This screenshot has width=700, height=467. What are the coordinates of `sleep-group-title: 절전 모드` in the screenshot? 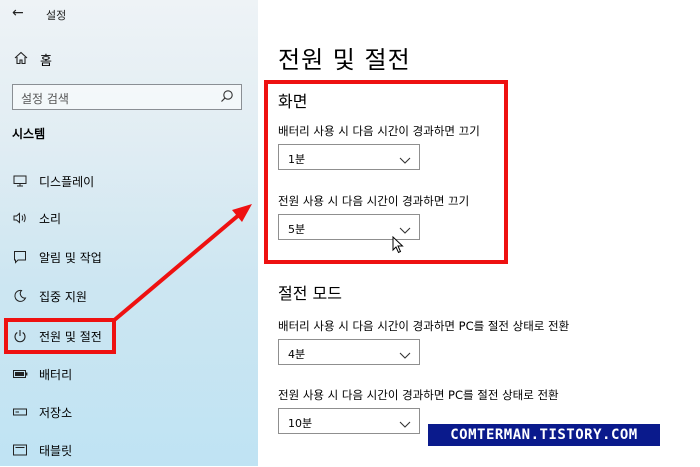 It's located at (310, 293).